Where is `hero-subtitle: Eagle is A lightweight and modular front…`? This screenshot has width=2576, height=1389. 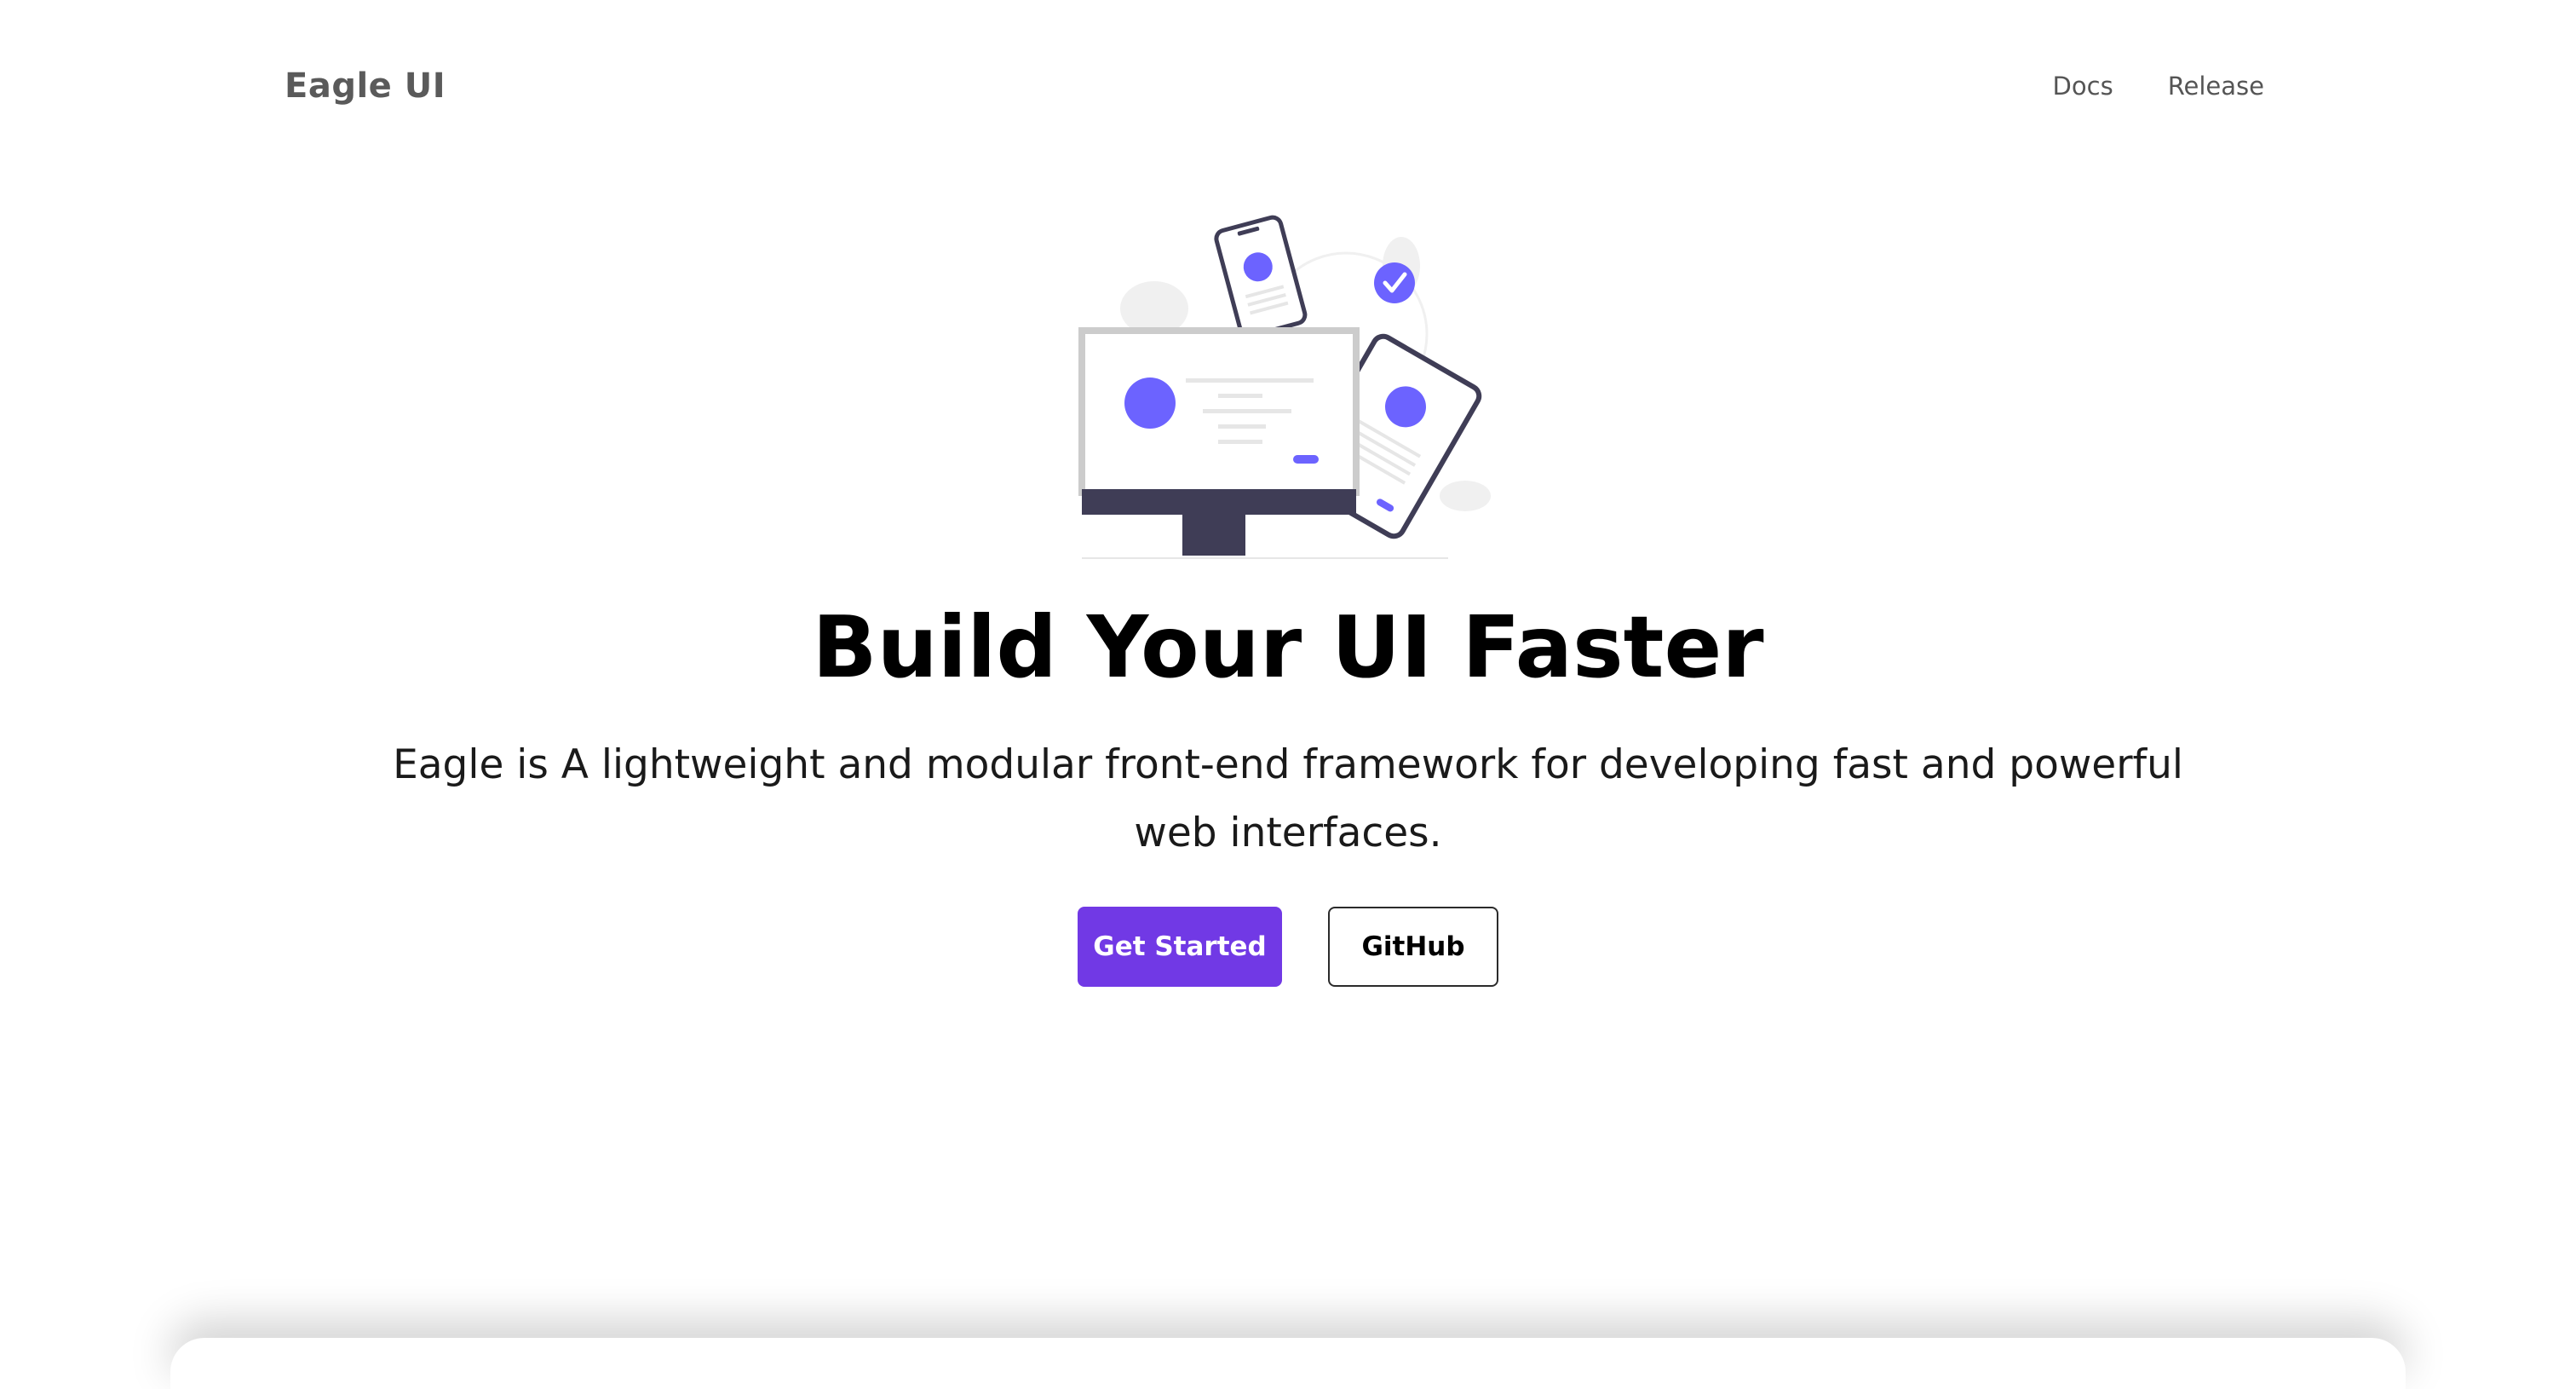
hero-subtitle: Eagle is A lightweight and modular front… is located at coordinates (1288, 798).